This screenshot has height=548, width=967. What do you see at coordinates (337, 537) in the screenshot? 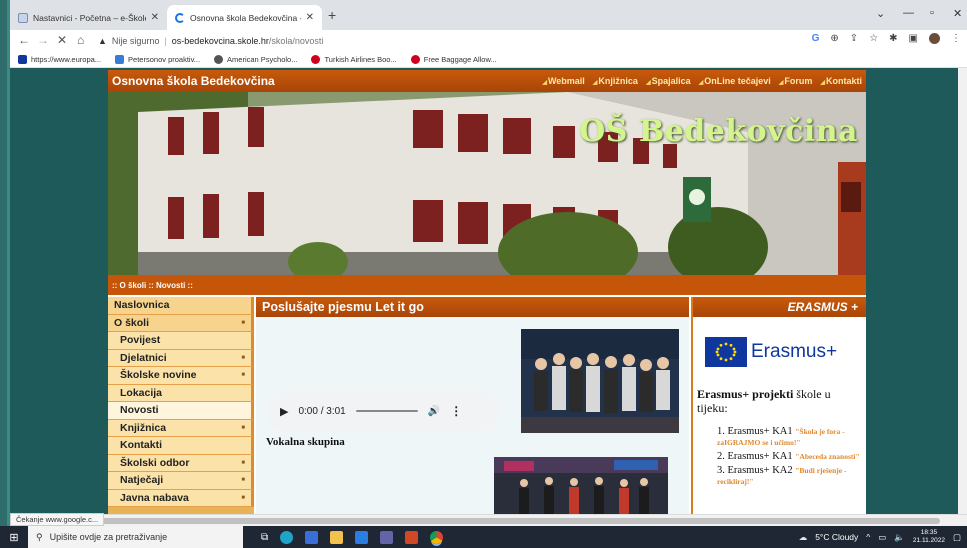
I see `file-explorer-icon` at bounding box center [337, 537].